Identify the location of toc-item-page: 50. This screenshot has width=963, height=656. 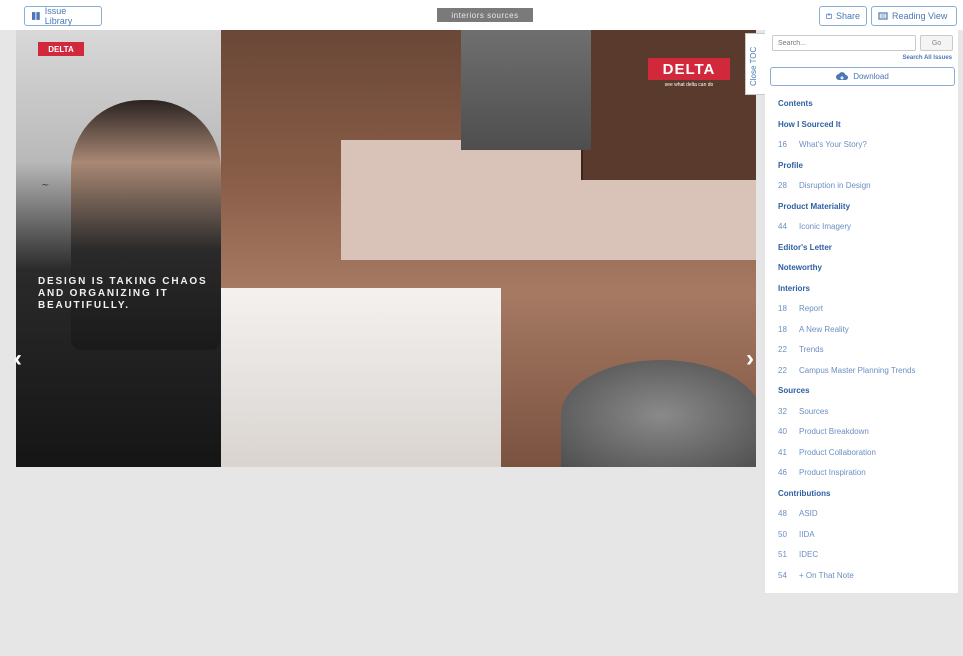
(782, 534).